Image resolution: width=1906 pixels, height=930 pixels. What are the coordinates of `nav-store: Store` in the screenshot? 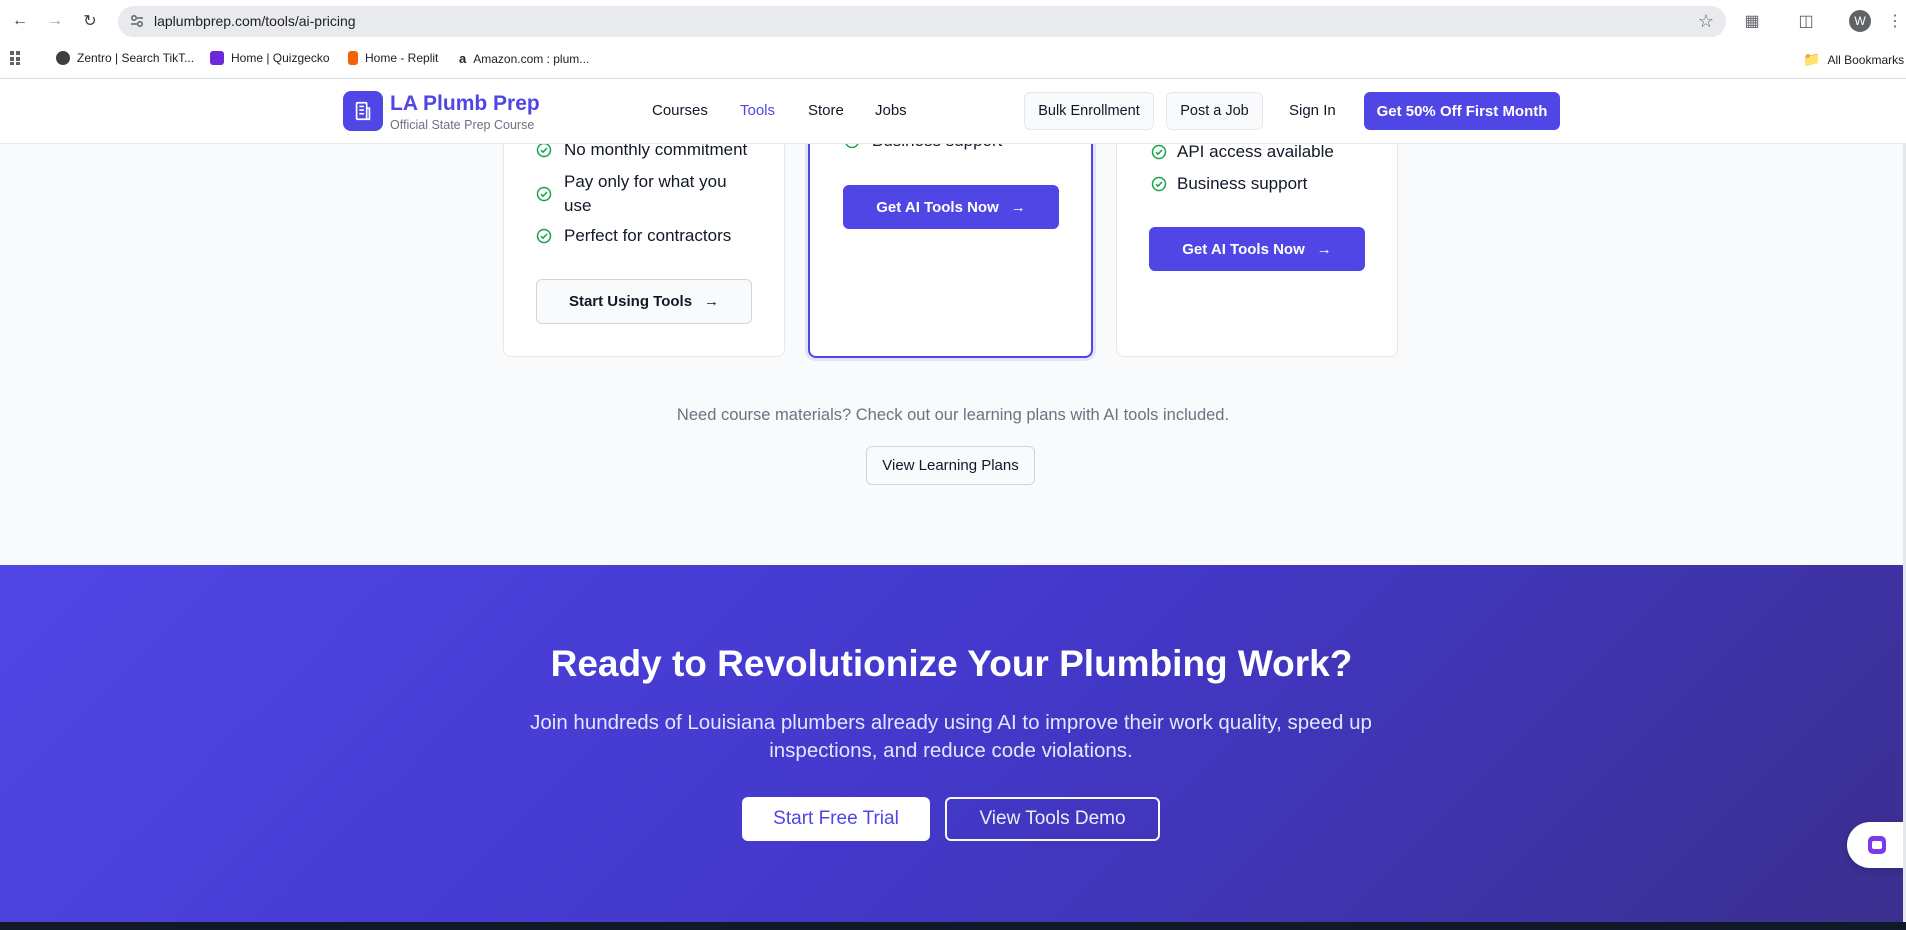 It's located at (826, 110).